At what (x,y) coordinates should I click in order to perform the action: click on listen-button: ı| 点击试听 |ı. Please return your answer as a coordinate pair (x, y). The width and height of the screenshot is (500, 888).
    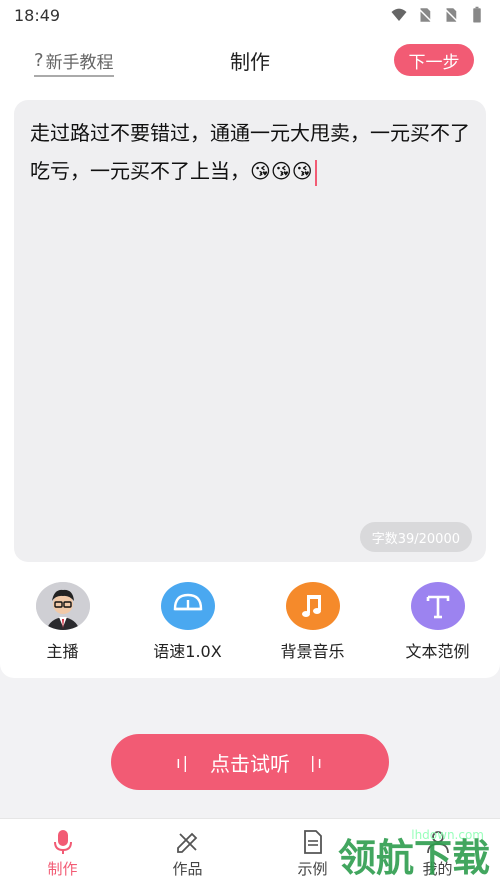
    Looking at the image, I should click on (250, 762).